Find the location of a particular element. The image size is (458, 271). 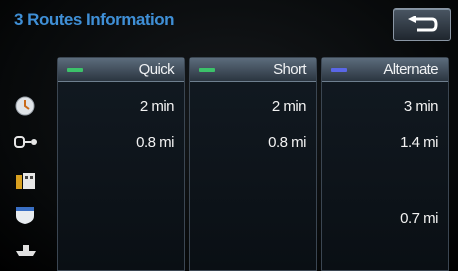

ferry-icon is located at coordinates (25, 181).